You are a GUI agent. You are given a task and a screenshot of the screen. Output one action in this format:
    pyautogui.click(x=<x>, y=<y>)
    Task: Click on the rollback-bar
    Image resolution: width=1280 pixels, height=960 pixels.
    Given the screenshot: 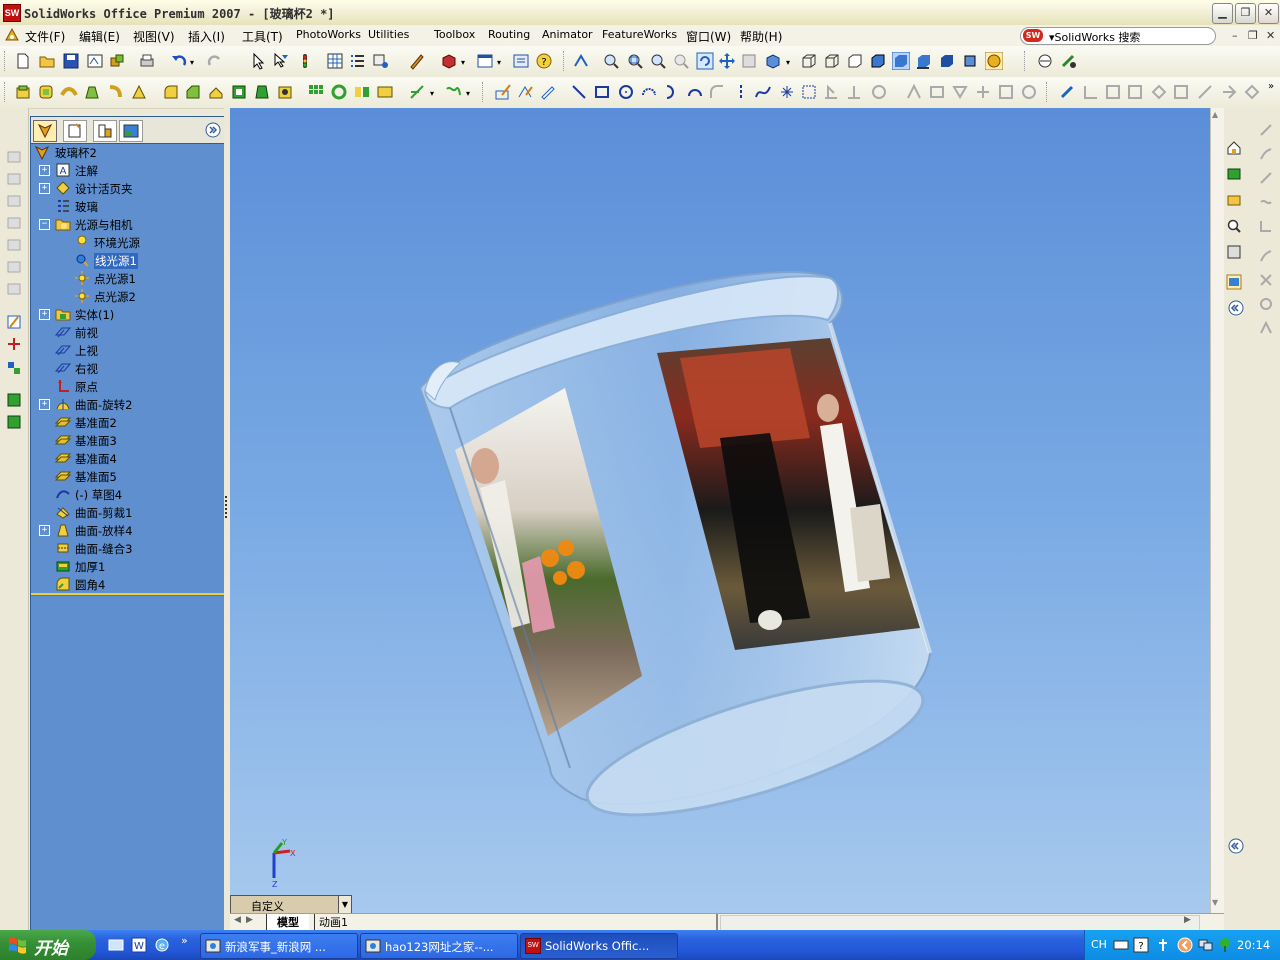 What is the action you would take?
    pyautogui.click(x=128, y=594)
    